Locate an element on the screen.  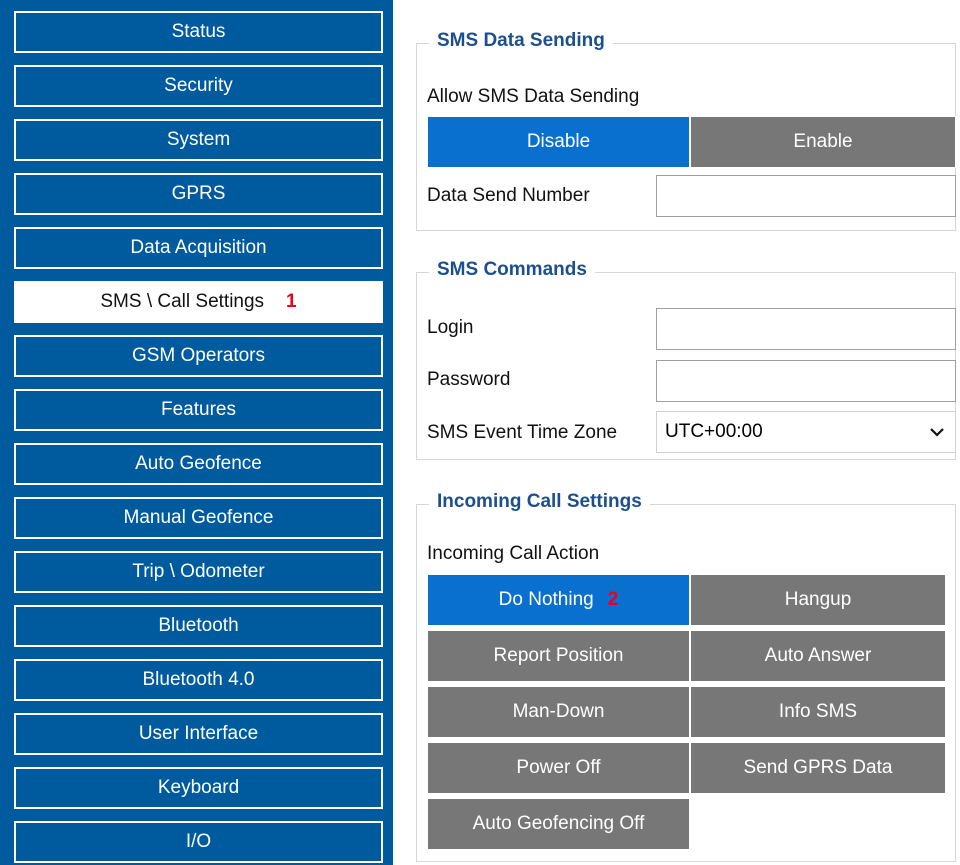
sidebar-item-label: GSM Operators is located at coordinates (198, 355).